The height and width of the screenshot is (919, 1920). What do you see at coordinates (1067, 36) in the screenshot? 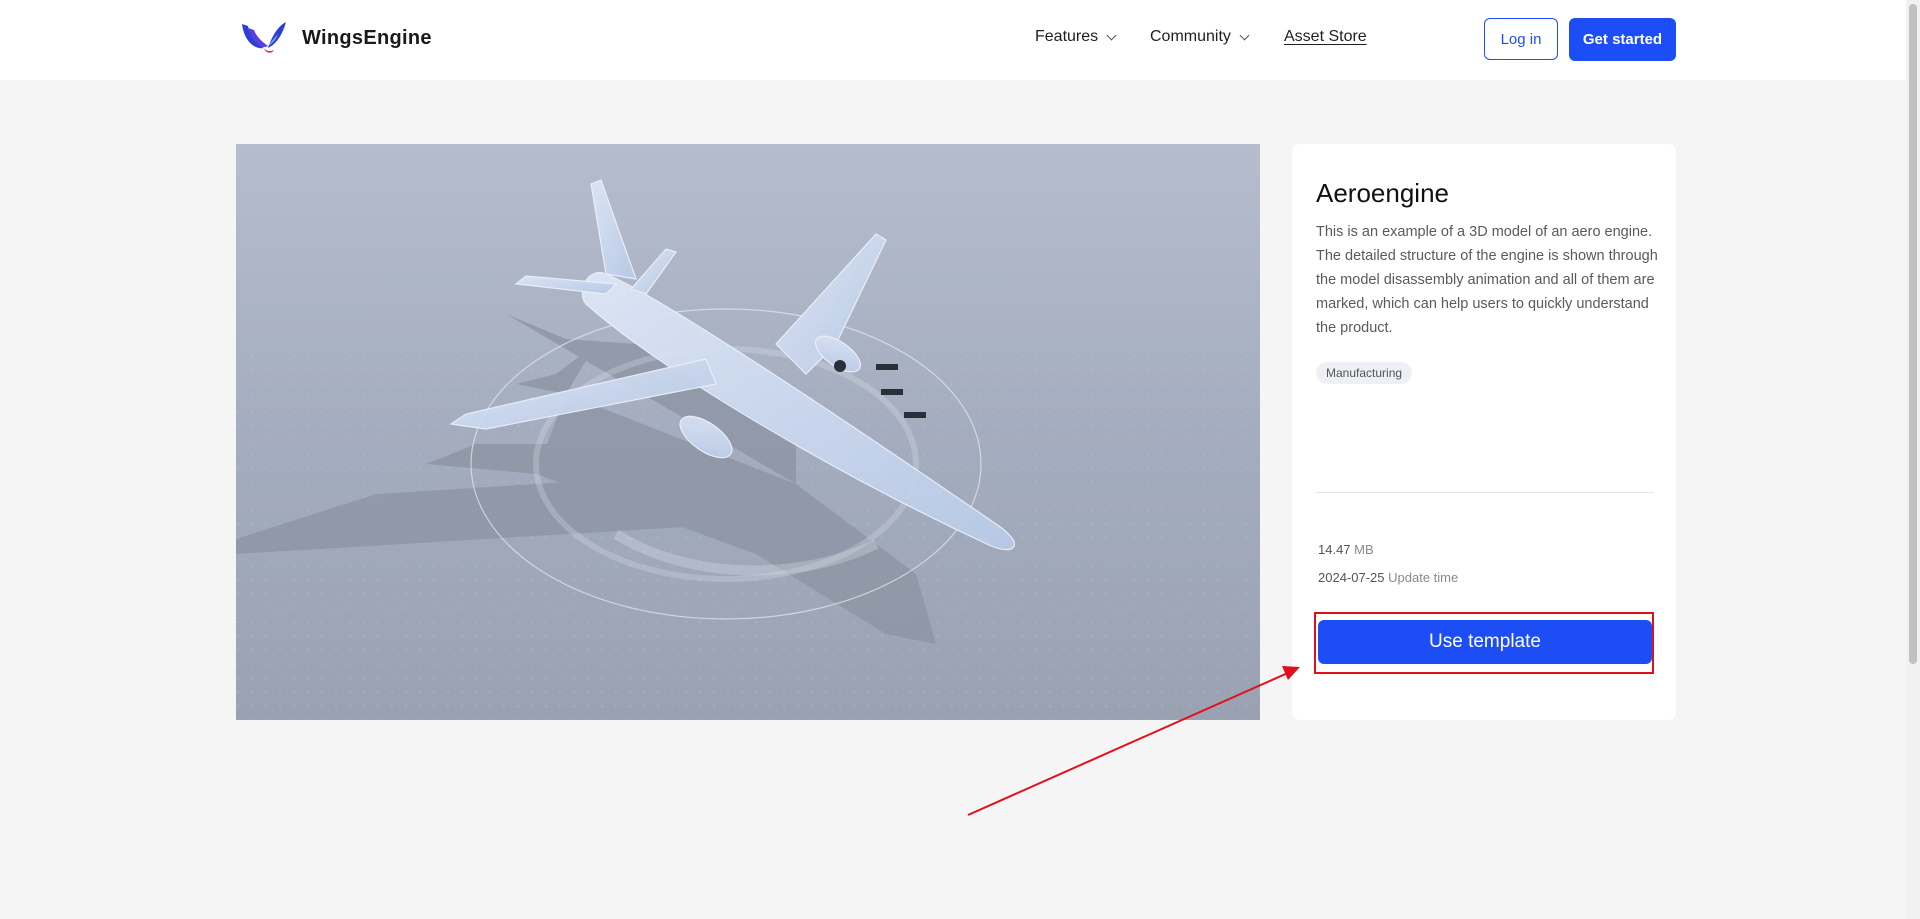
I see `nav-features-label: Features` at bounding box center [1067, 36].